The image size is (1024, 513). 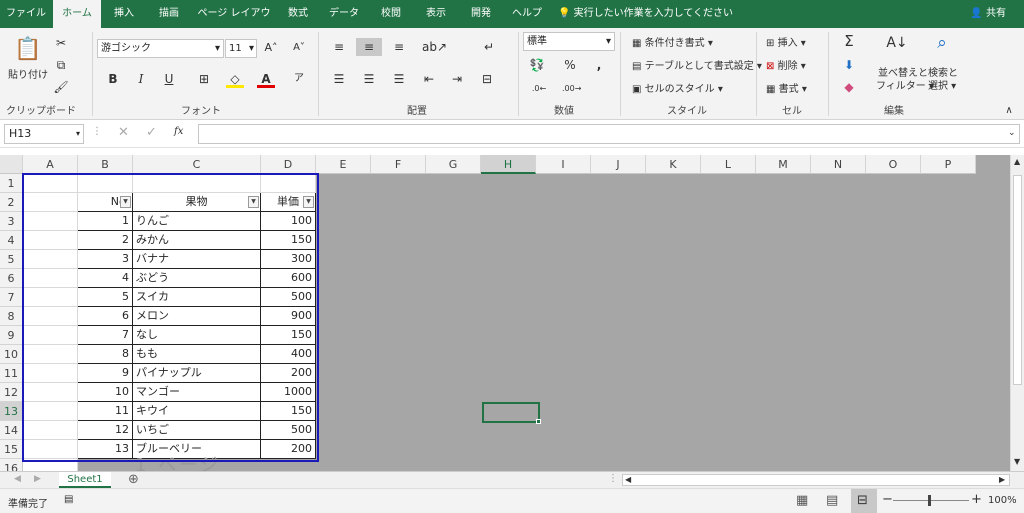 I want to click on row-header-16: 16, so click(x=11, y=465).